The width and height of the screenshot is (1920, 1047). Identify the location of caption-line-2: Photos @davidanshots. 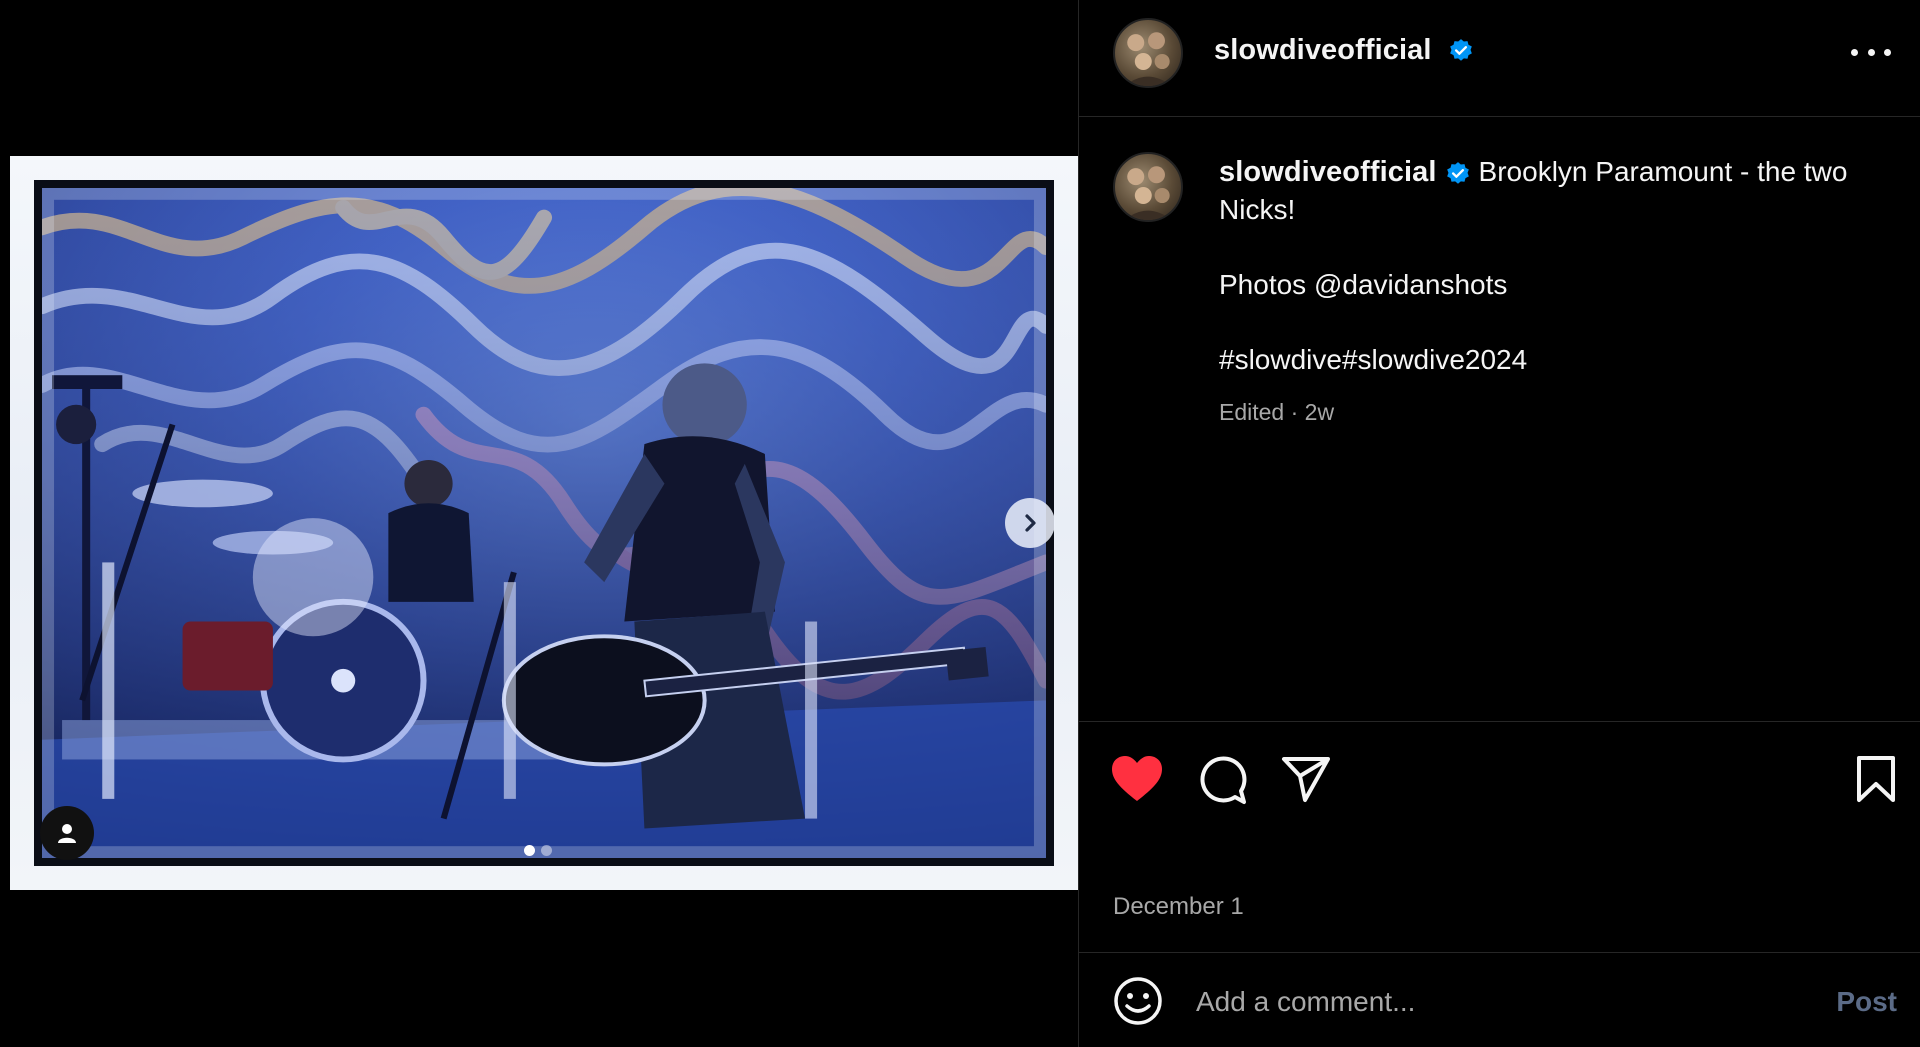
(1363, 284).